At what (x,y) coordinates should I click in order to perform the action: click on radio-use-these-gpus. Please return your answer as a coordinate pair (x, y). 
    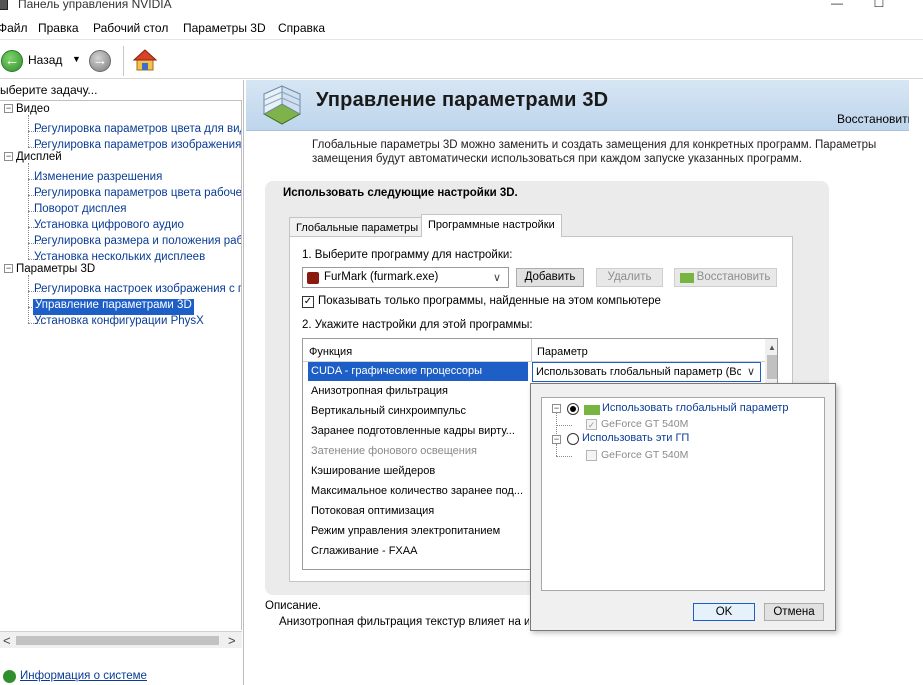
    Looking at the image, I should click on (573, 439).